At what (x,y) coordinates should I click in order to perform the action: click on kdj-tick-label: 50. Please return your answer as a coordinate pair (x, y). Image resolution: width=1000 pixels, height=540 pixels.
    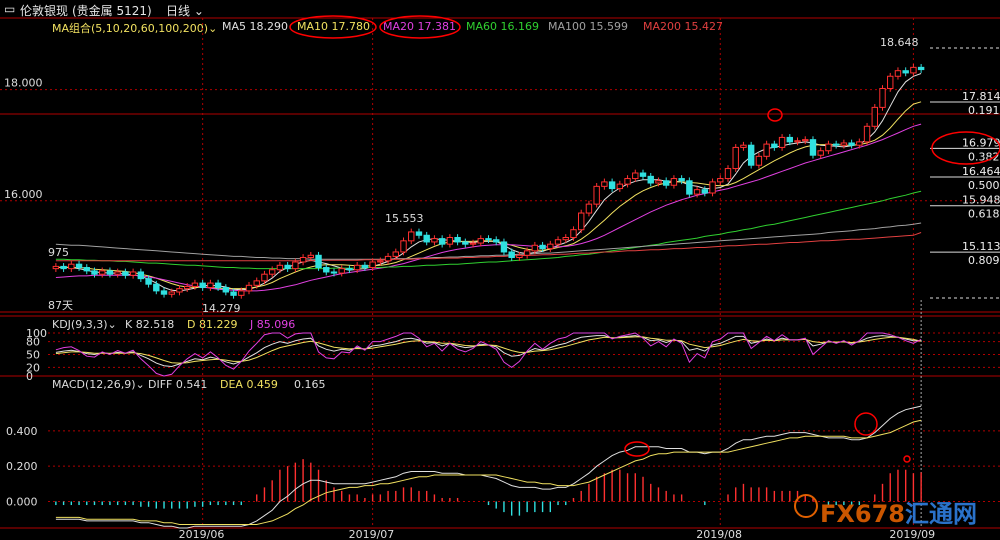
    Looking at the image, I should click on (33, 355).